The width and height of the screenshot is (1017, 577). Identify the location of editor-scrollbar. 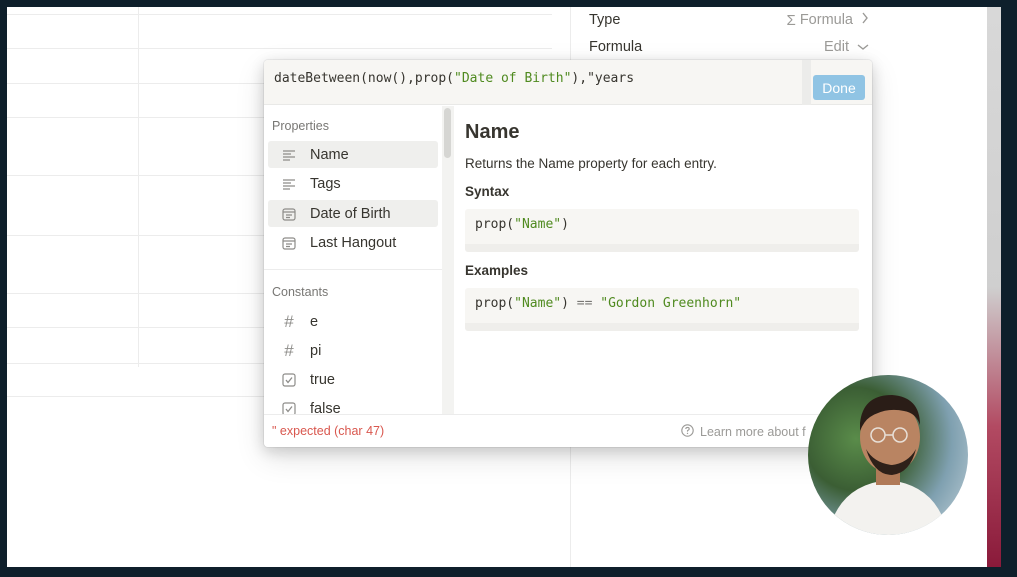
(806, 82).